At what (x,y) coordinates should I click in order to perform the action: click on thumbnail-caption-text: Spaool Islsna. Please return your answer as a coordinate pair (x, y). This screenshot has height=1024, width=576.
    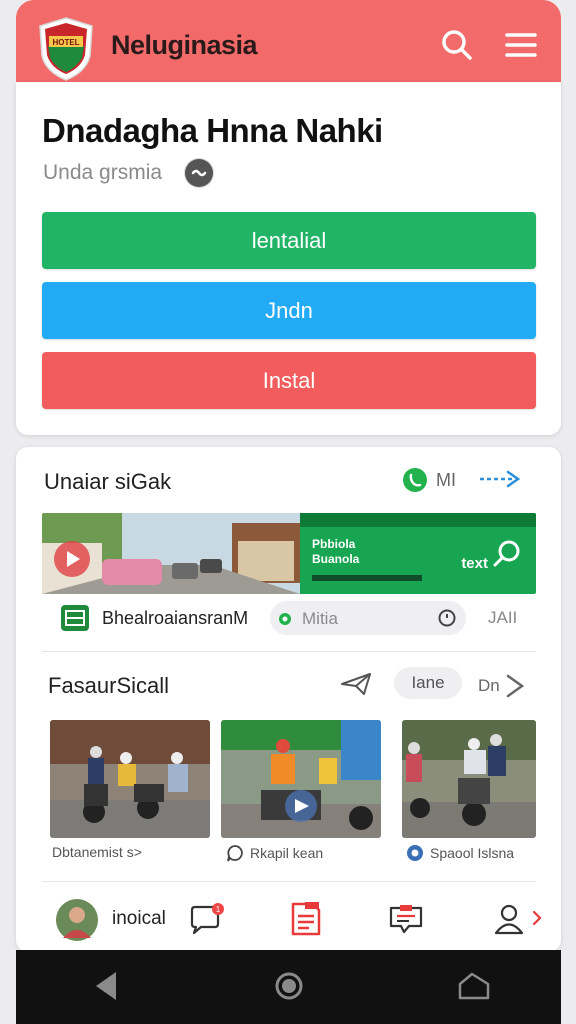
    Looking at the image, I should click on (472, 853).